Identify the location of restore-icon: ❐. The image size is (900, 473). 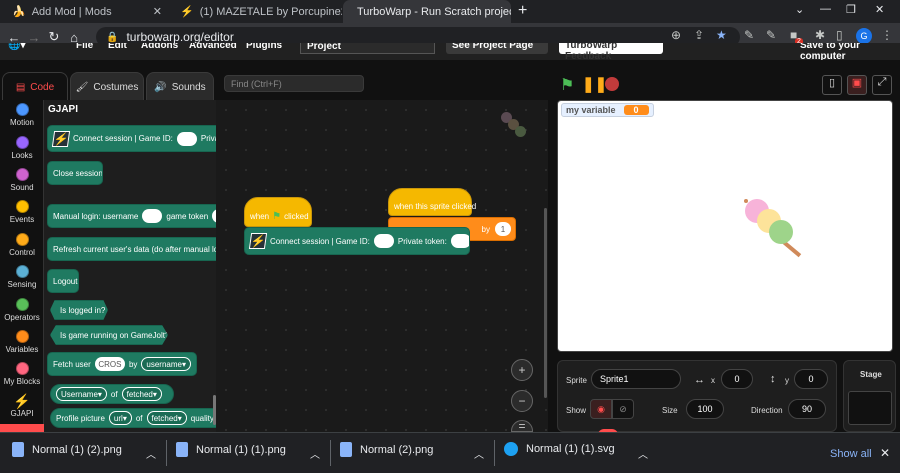
(851, 9).